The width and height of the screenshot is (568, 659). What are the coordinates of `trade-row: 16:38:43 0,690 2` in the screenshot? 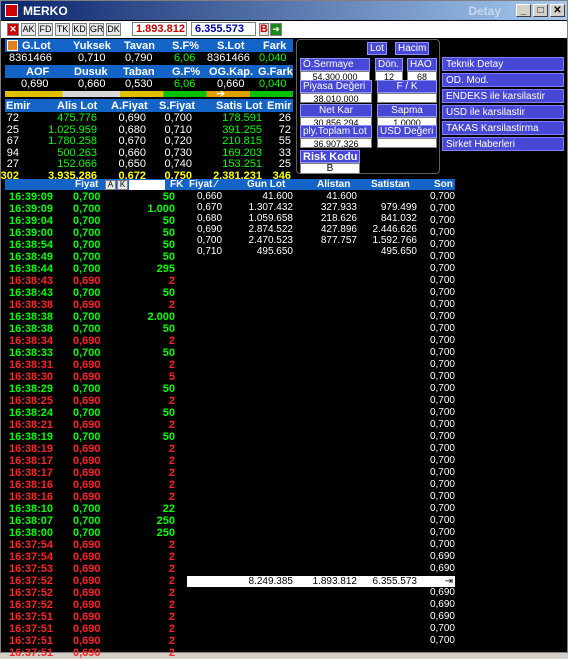 It's located at (96, 281).